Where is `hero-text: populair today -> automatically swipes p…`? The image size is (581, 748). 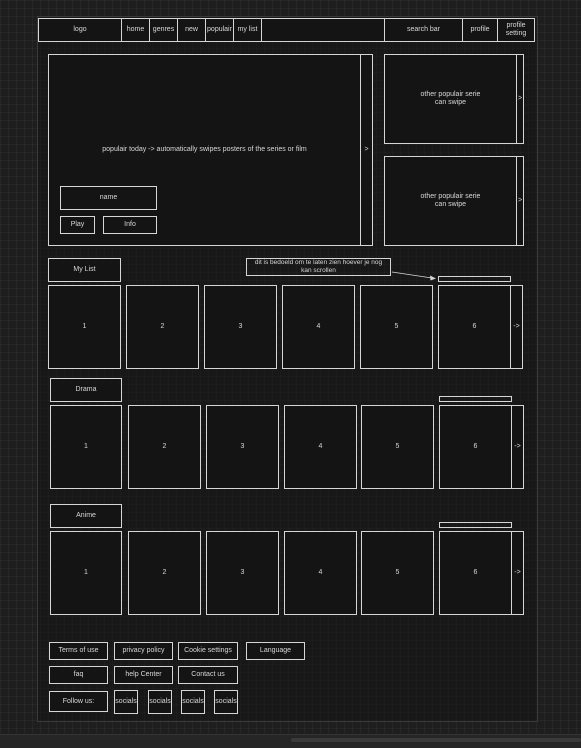
hero-text: populair today -> automatically swipes p… is located at coordinates (204, 149).